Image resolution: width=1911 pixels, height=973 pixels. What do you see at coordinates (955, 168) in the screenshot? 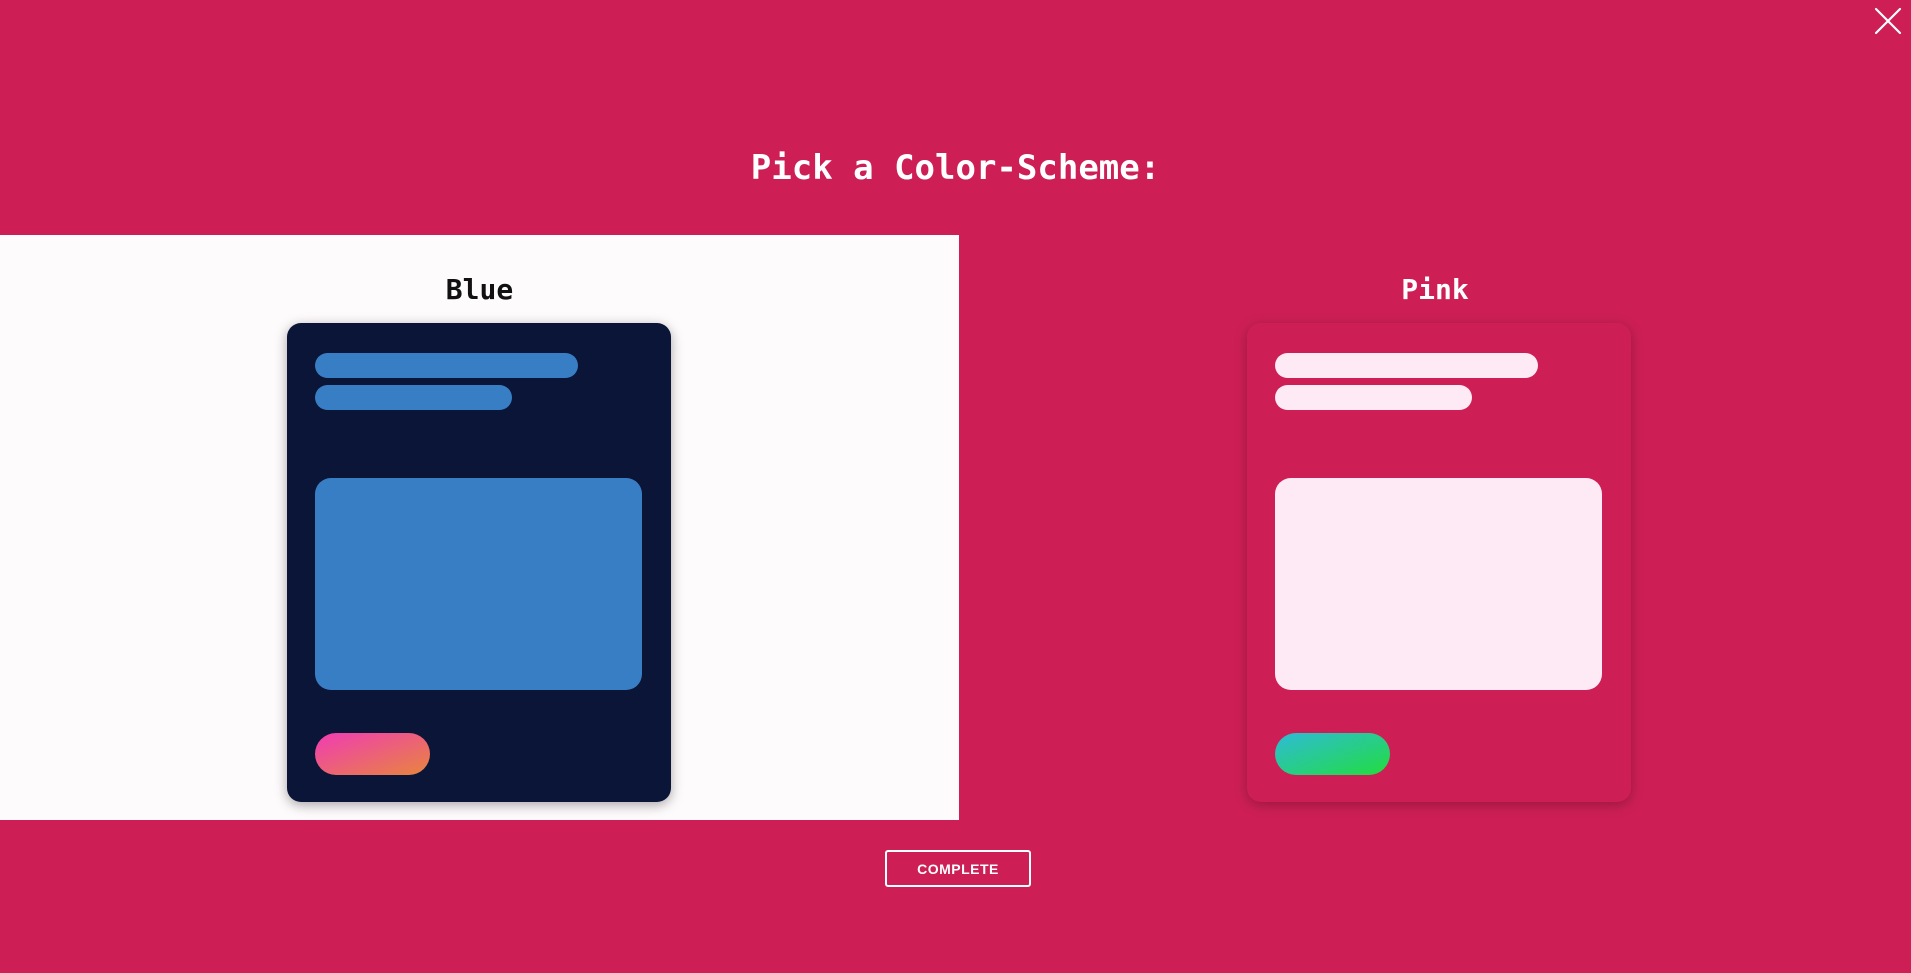
I see `modal-title: Pick a Color-Scheme:` at bounding box center [955, 168].